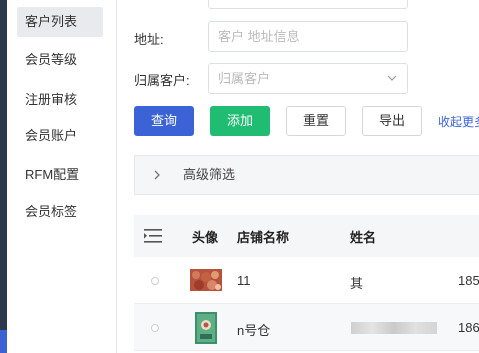 The width and height of the screenshot is (479, 353). What do you see at coordinates (306, 327) in the screenshot?
I see `table-row: n号仓 186` at bounding box center [306, 327].